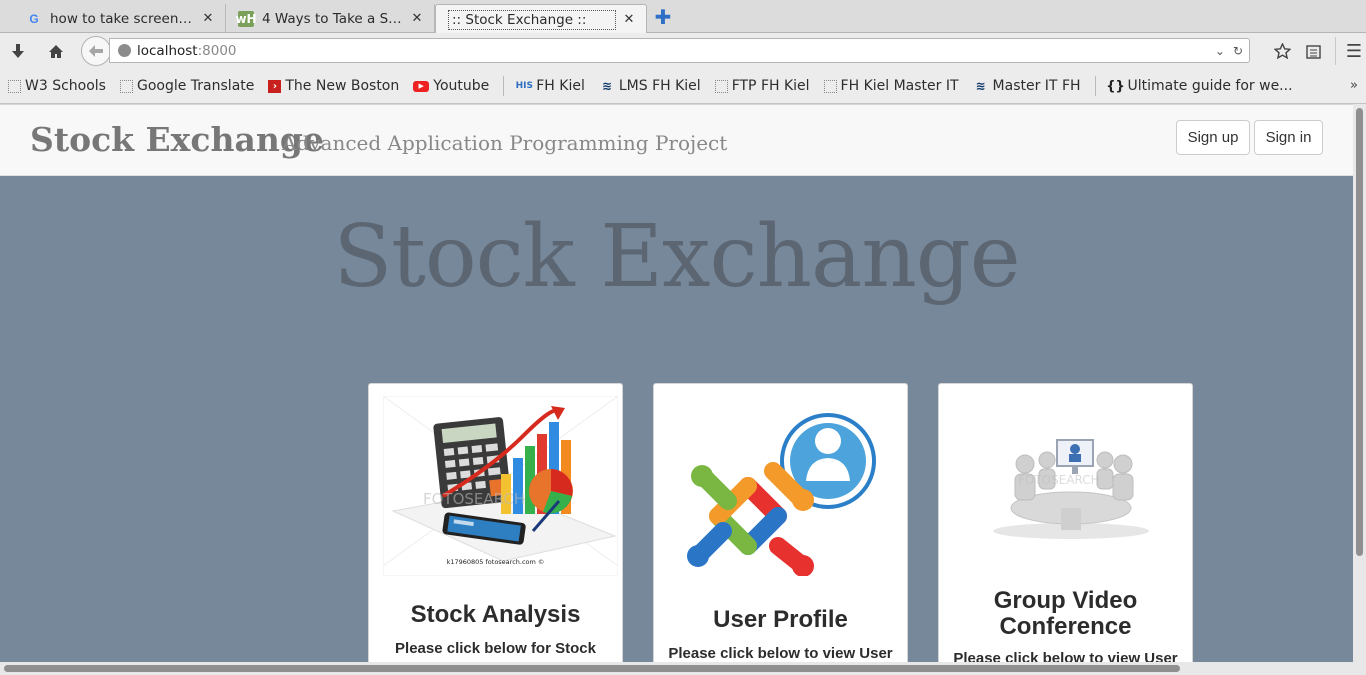 This screenshot has width=1366, height=675. I want to click on tab-stock-exchange: :: Stock Exchange :: ✕, so click(541, 19).